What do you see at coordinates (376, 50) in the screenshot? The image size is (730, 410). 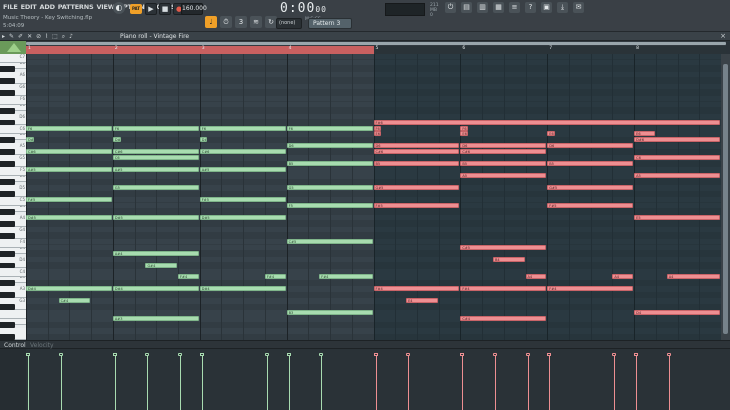 I see `timeline-ruler: 1 2 3 4 5 6 7 8` at bounding box center [376, 50].